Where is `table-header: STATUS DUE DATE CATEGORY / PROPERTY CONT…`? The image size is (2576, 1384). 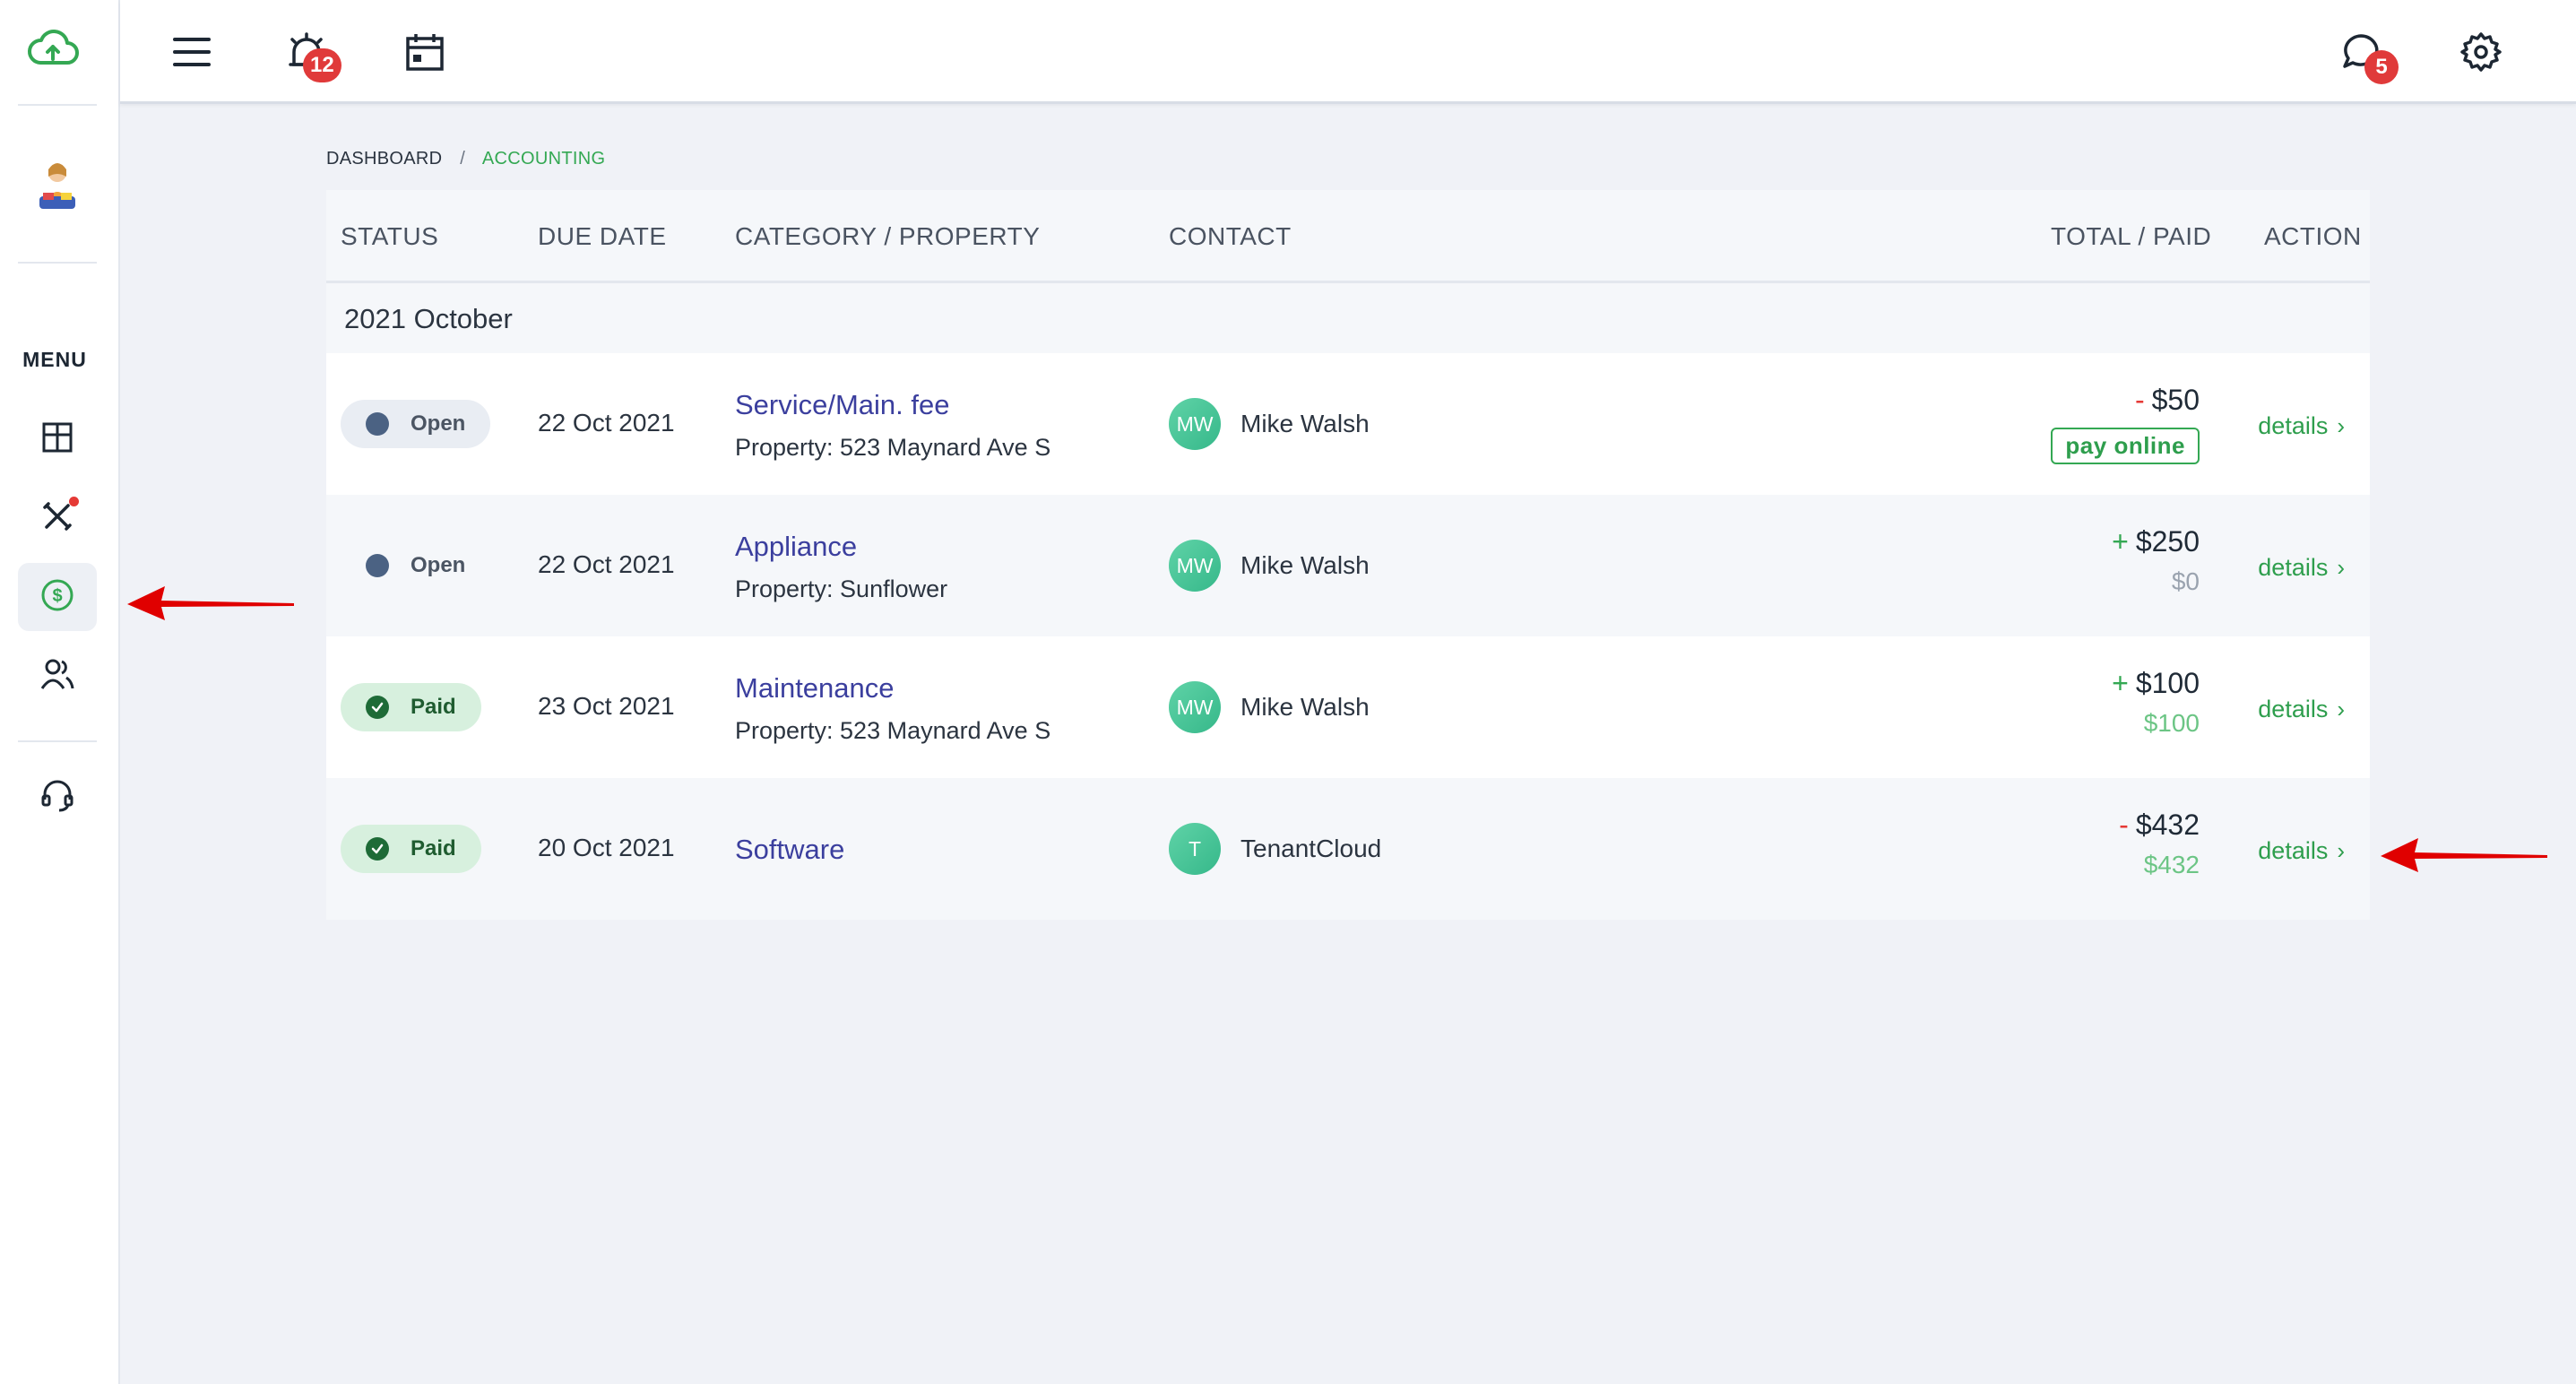
table-header: STATUS DUE DATE CATEGORY / PROPERTY CONT… is located at coordinates (1348, 236).